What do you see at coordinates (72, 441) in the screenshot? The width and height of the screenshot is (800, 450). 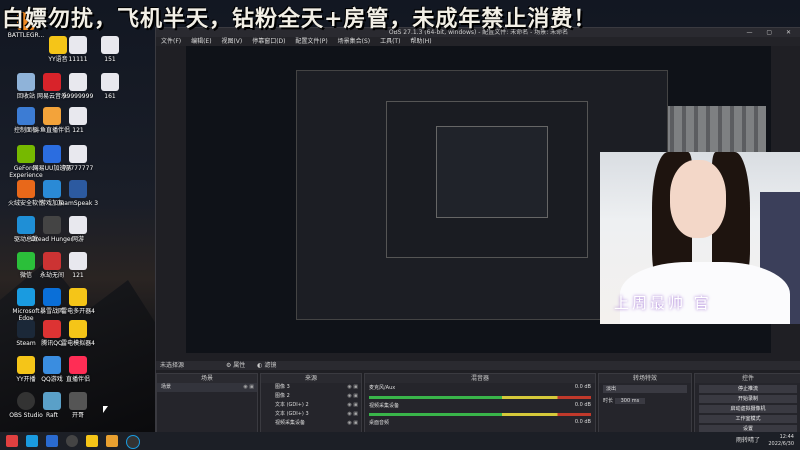 I see `obs-taskbar-icon` at bounding box center [72, 441].